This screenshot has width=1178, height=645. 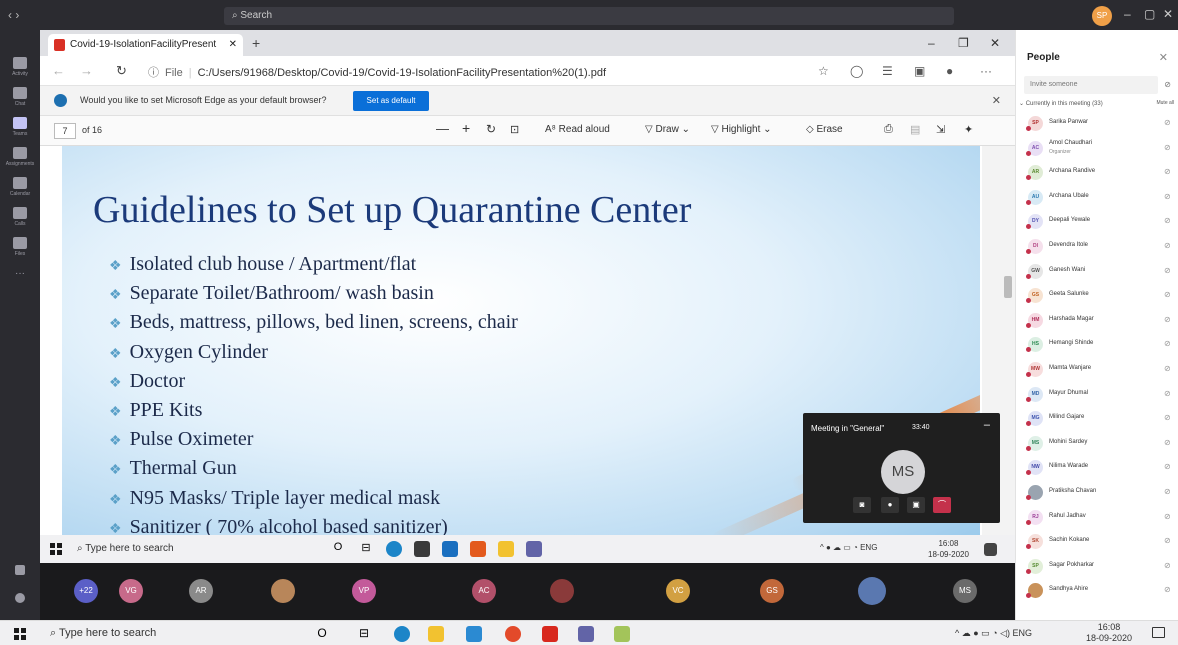 What do you see at coordinates (1097, 246) in the screenshot?
I see `participant-row: DI Devendra Itole ⊘` at bounding box center [1097, 246].